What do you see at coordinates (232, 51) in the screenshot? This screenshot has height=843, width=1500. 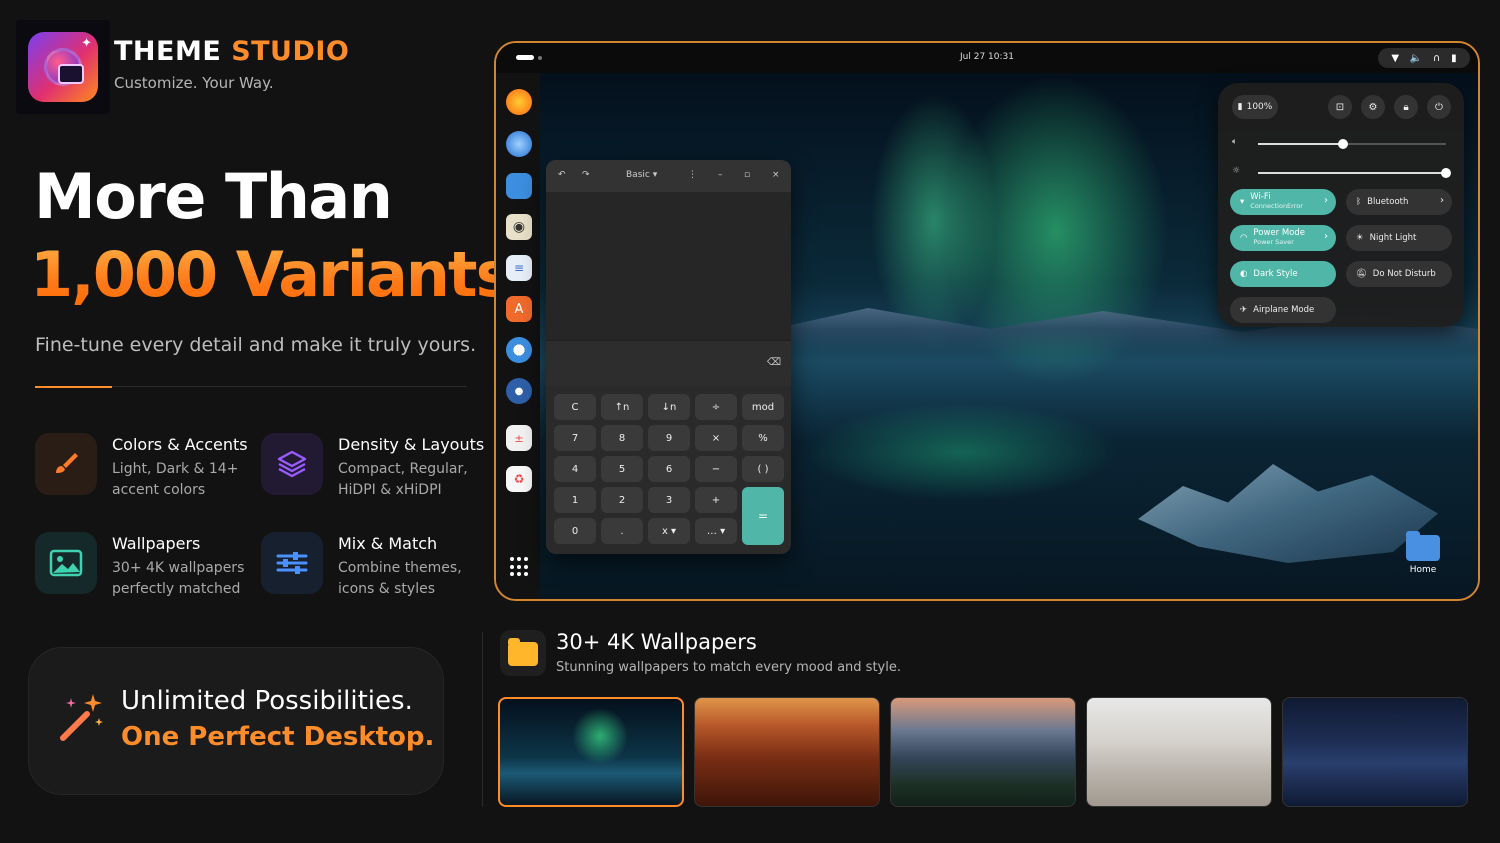 I see `brand-title: THEME STUDIO` at bounding box center [232, 51].